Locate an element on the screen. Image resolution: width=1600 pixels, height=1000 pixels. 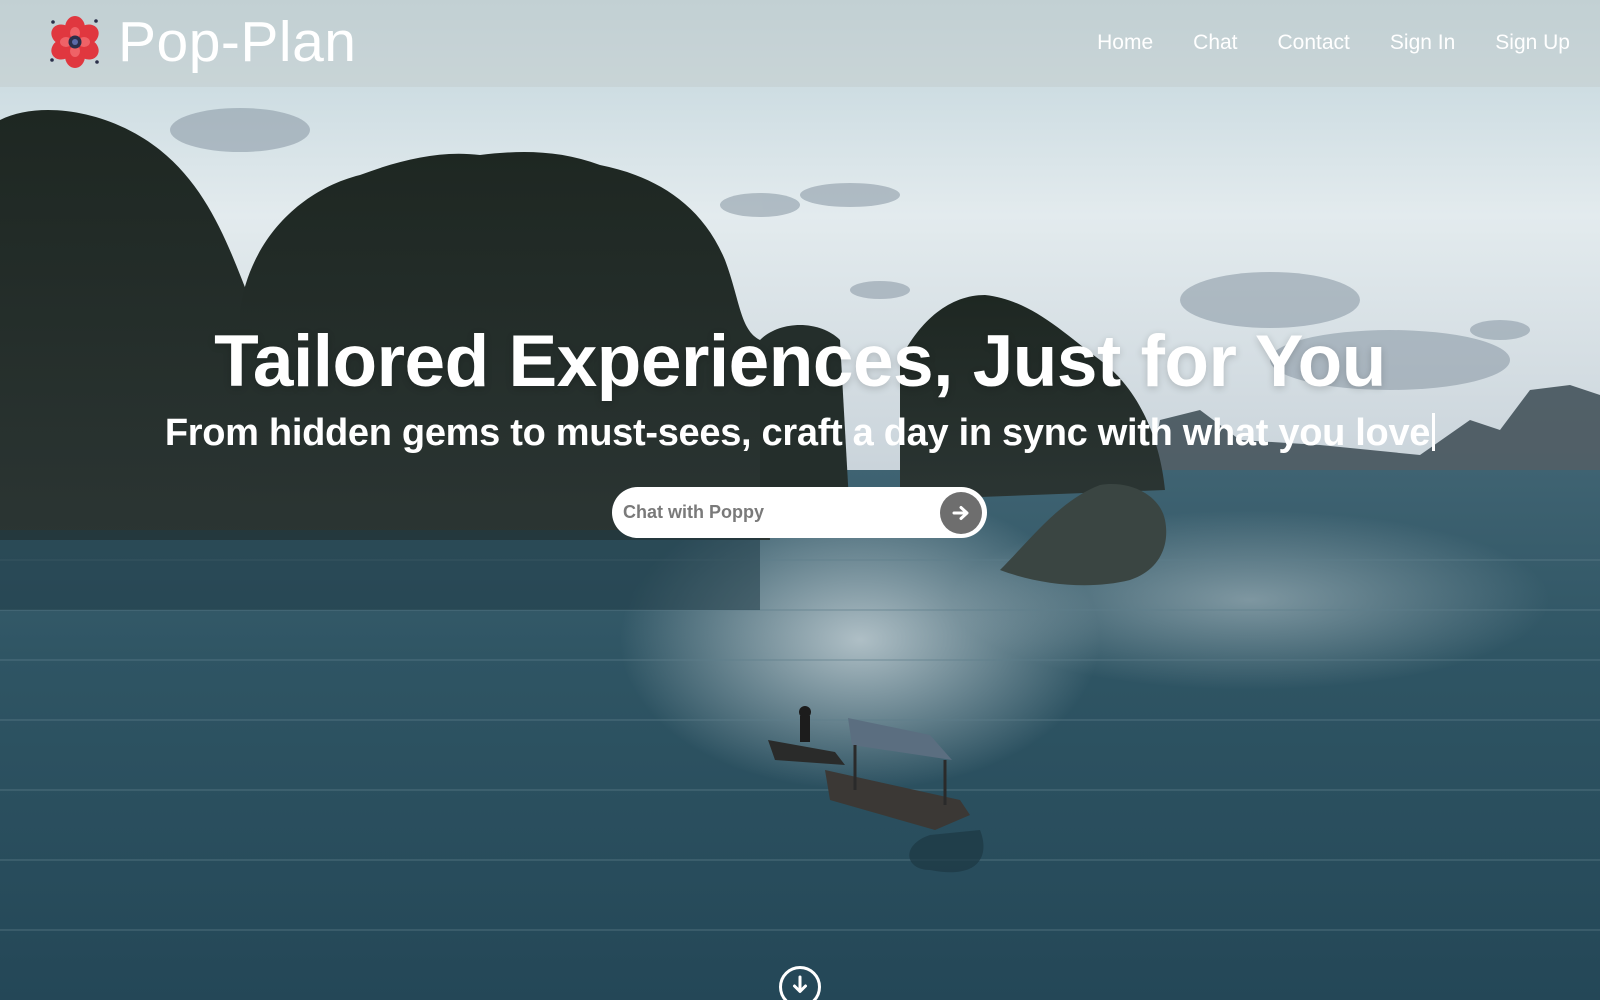
arrow-down-circle-icon is located at coordinates (800, 984).